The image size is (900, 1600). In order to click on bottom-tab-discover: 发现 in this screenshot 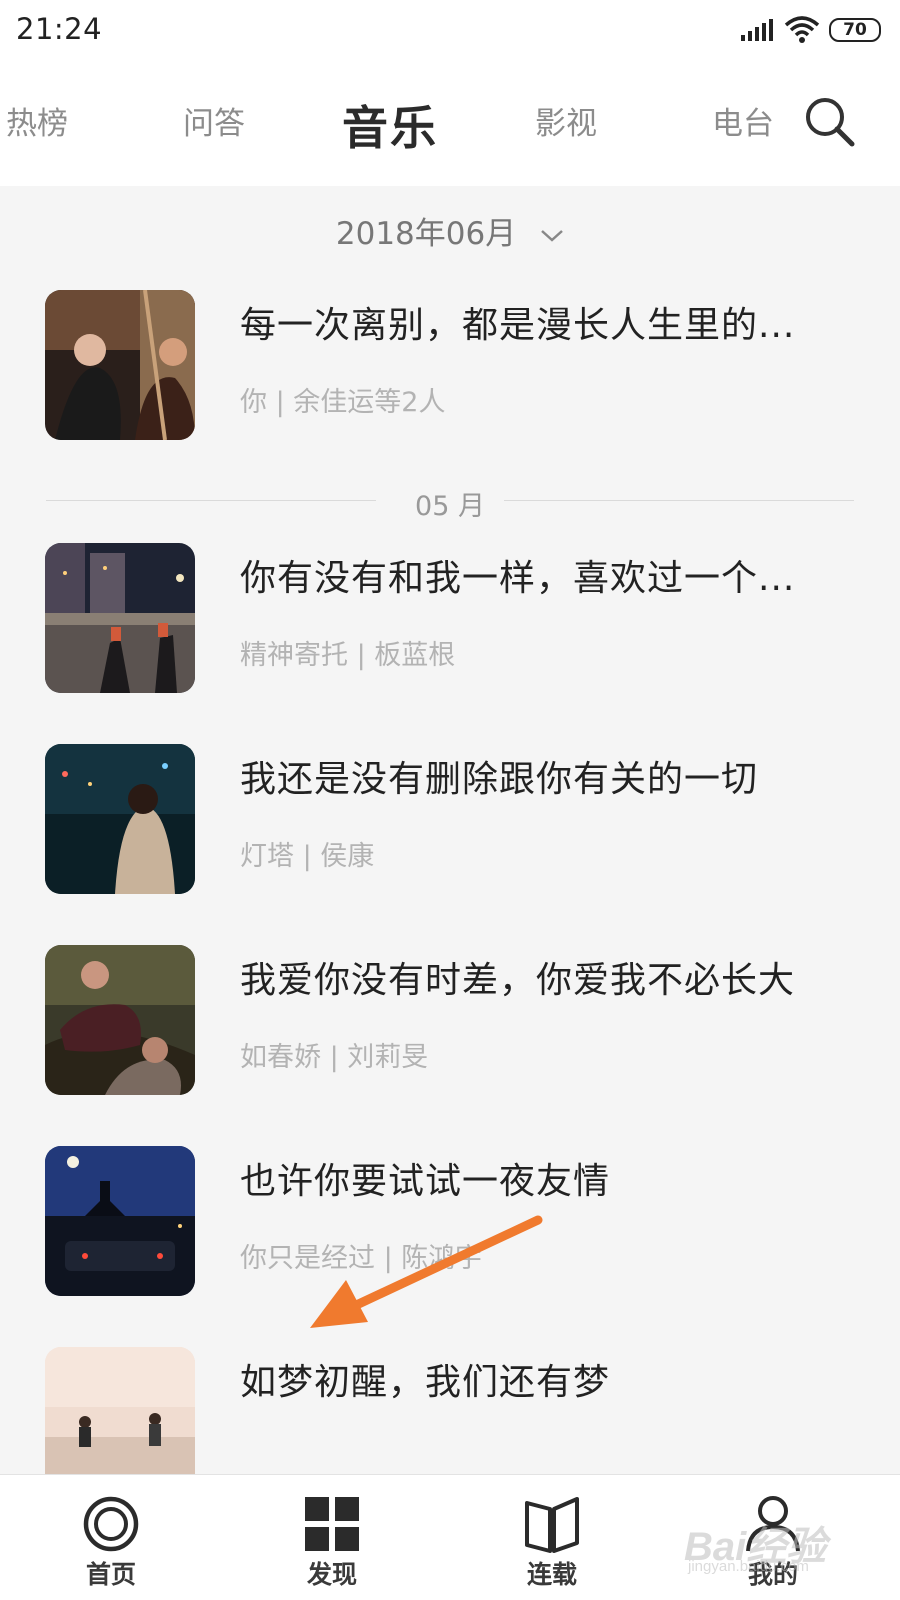, I will do `click(332, 1537)`.